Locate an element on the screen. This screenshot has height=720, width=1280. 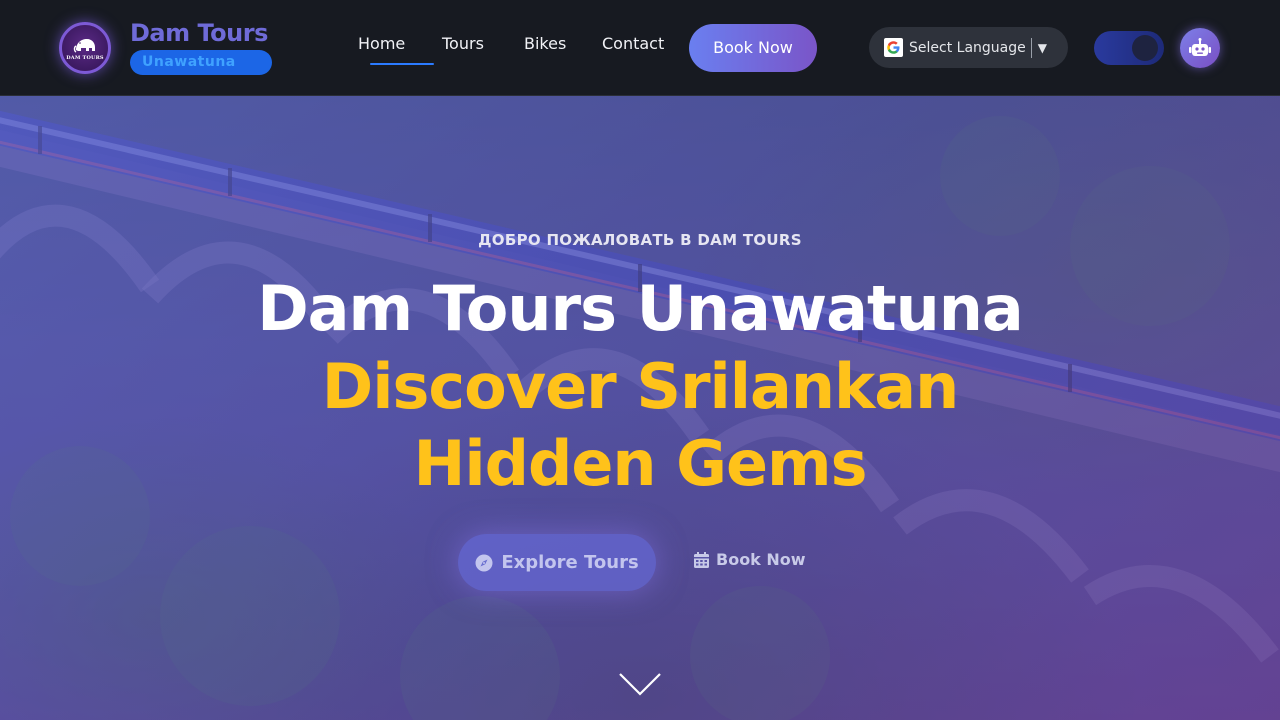
robot-icon is located at coordinates (1200, 47).